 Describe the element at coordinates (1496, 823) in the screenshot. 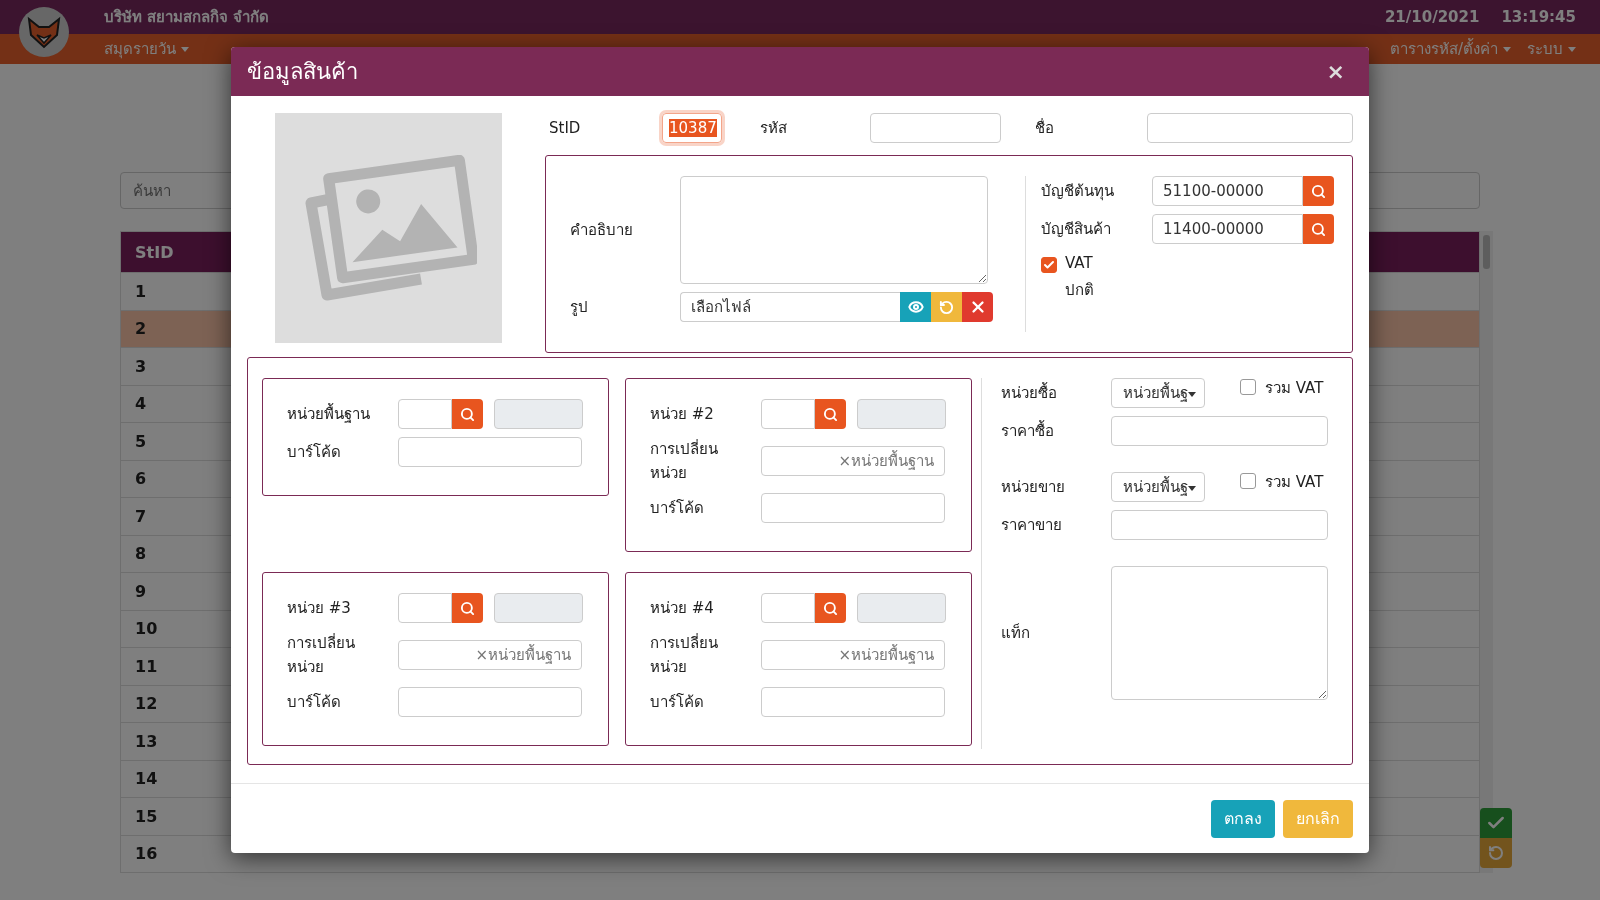

I see `save-button` at that location.